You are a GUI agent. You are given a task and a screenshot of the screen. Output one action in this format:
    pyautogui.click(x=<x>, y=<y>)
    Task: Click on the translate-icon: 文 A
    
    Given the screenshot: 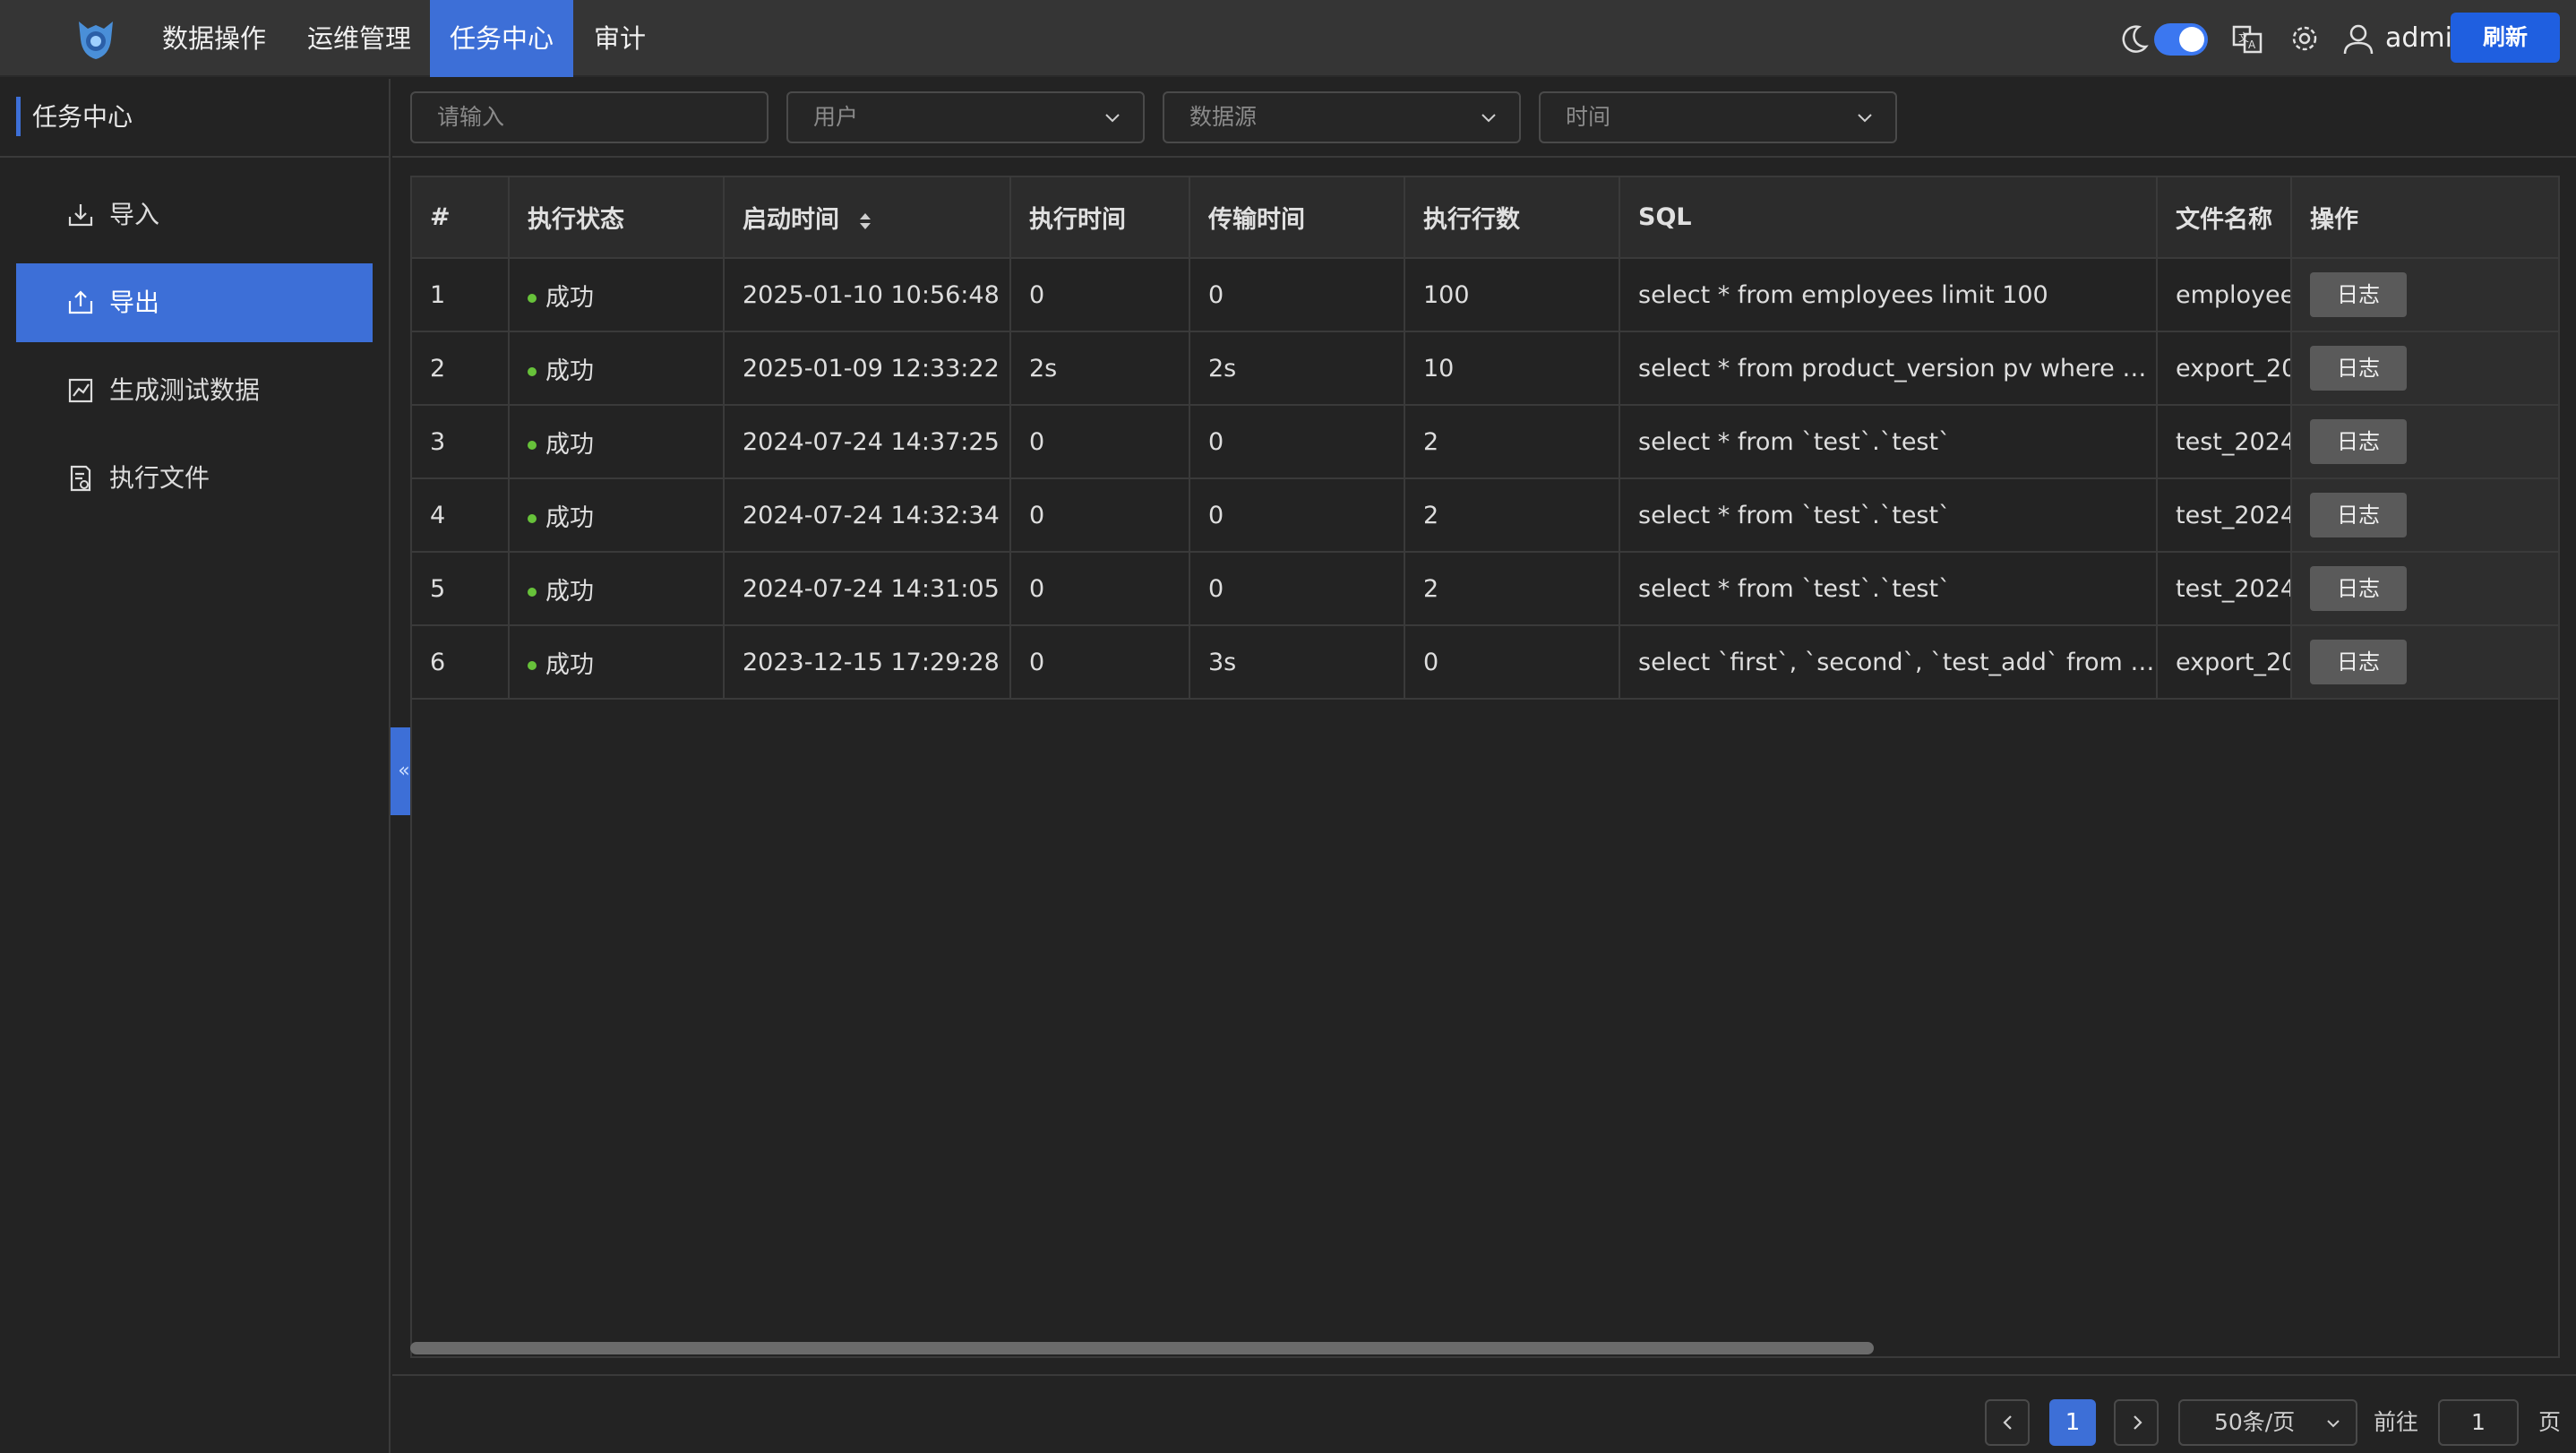 What is the action you would take?
    pyautogui.click(x=2247, y=39)
    